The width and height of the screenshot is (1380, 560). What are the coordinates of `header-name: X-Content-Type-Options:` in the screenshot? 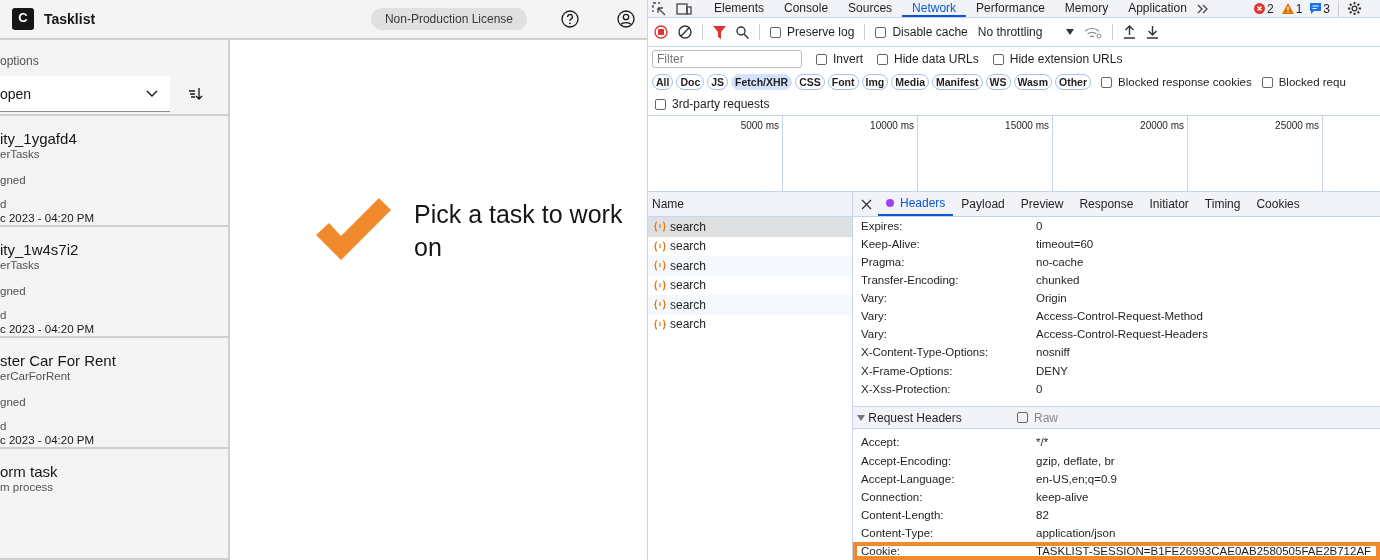 It's located at (925, 352).